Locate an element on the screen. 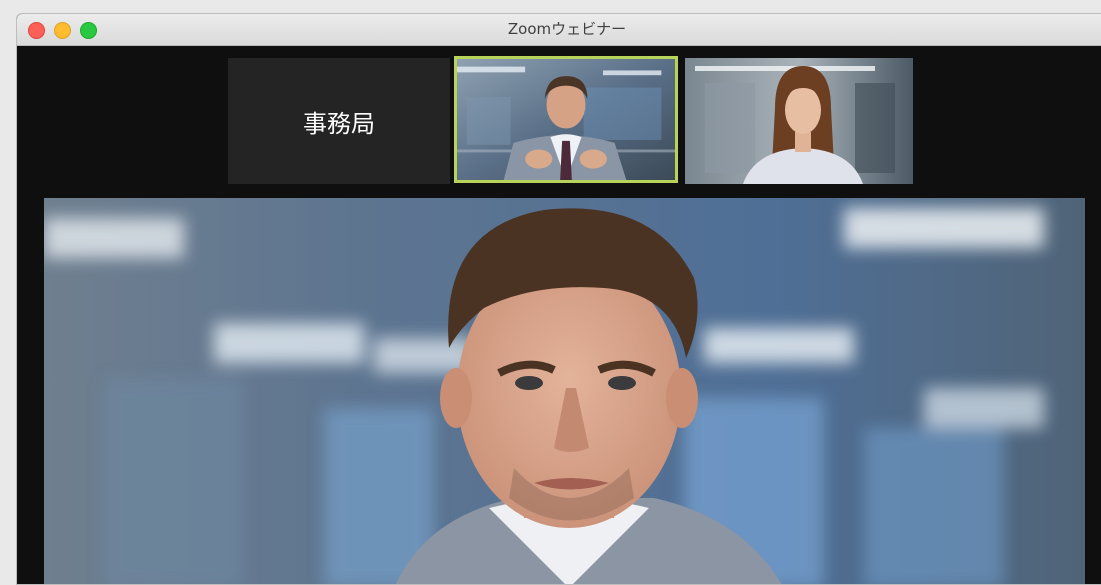 The image size is (1101, 585). participant-tile-secretariat: 事務局 is located at coordinates (339, 121).